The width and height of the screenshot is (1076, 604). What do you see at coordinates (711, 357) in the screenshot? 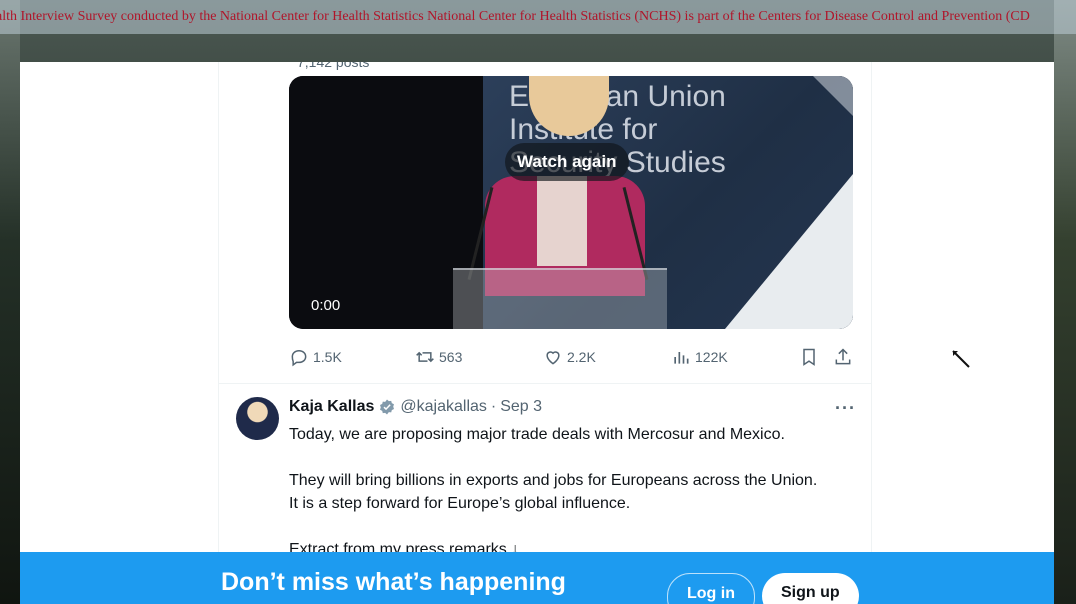
I see `view-count: 122K` at bounding box center [711, 357].